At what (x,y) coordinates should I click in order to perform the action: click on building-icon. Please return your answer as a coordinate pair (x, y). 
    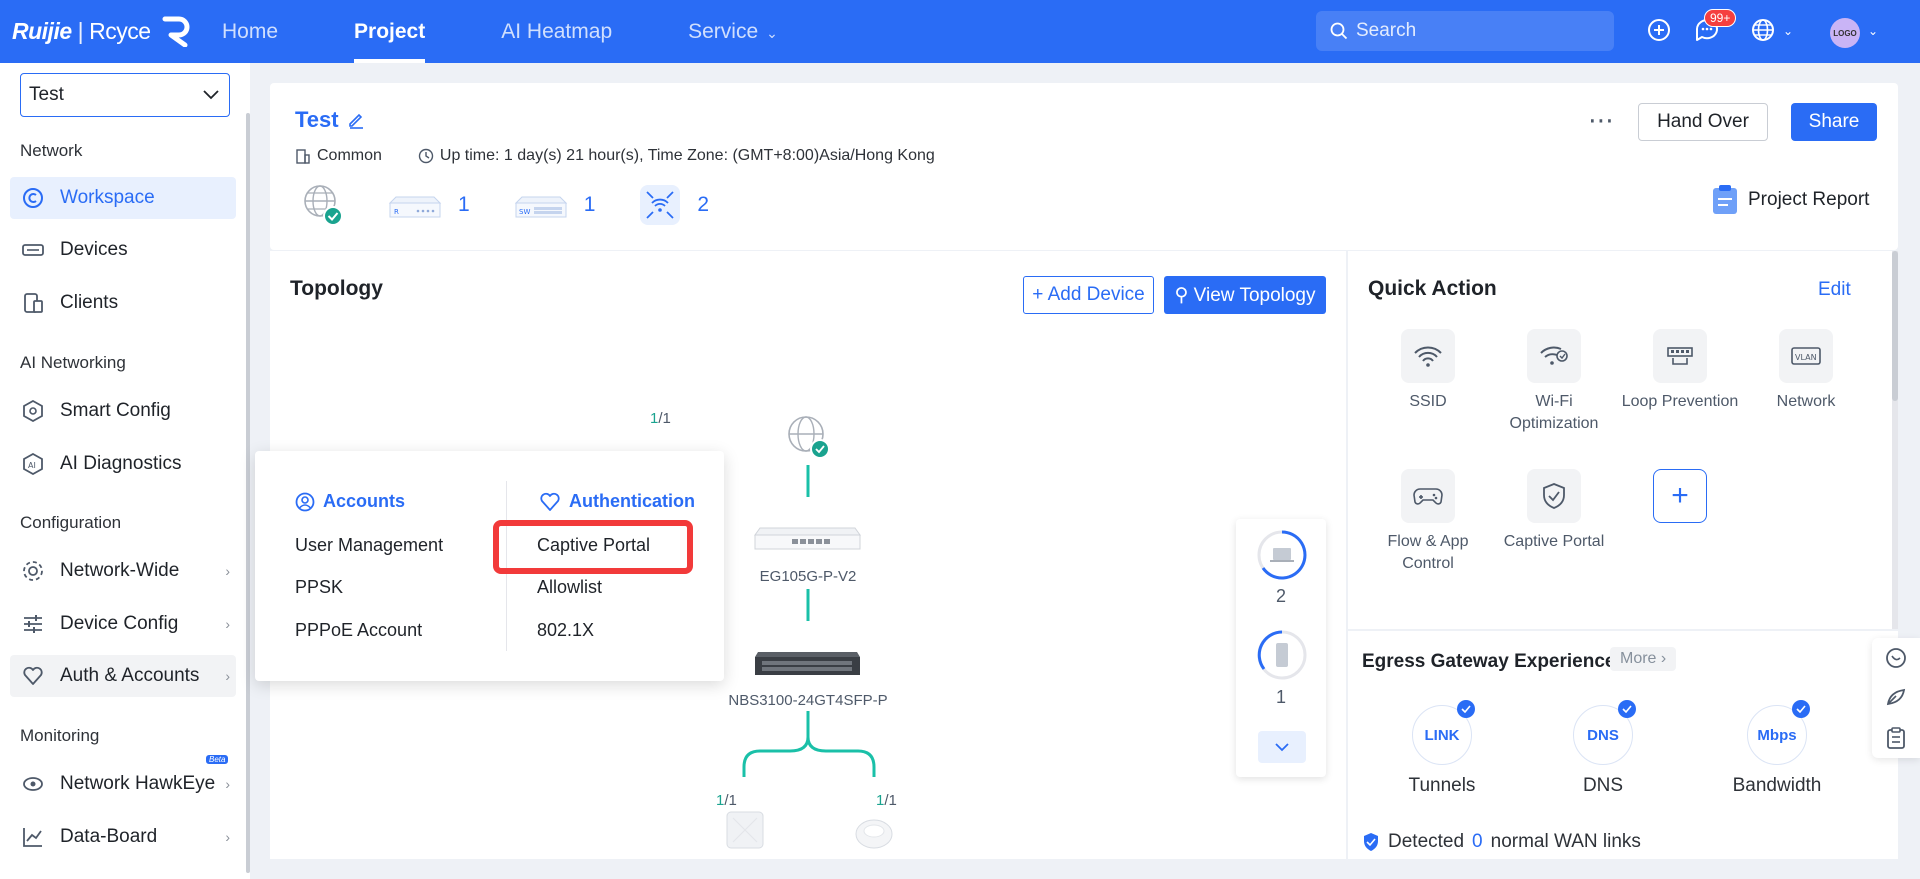
    Looking at the image, I should click on (303, 156).